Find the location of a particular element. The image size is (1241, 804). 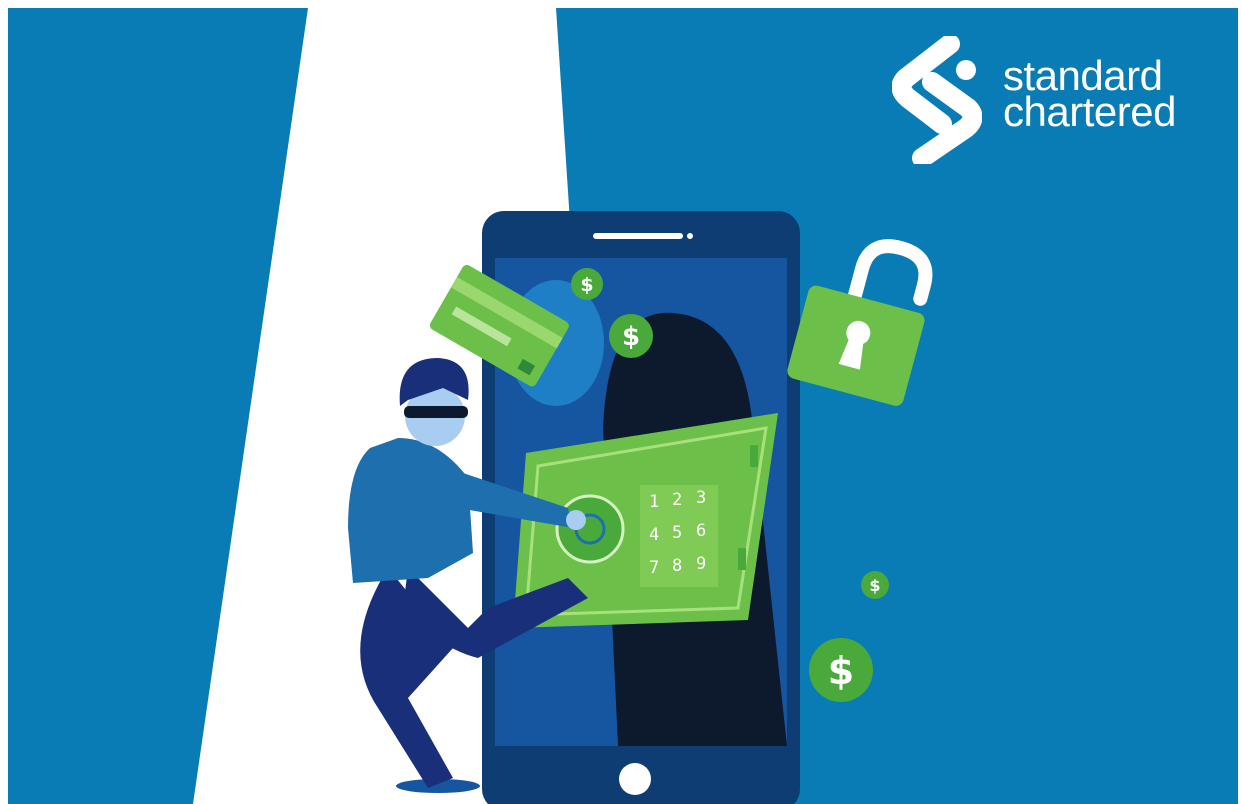

keypad: 1 2 3 4 5 6 7 8 9 is located at coordinates (677, 533).